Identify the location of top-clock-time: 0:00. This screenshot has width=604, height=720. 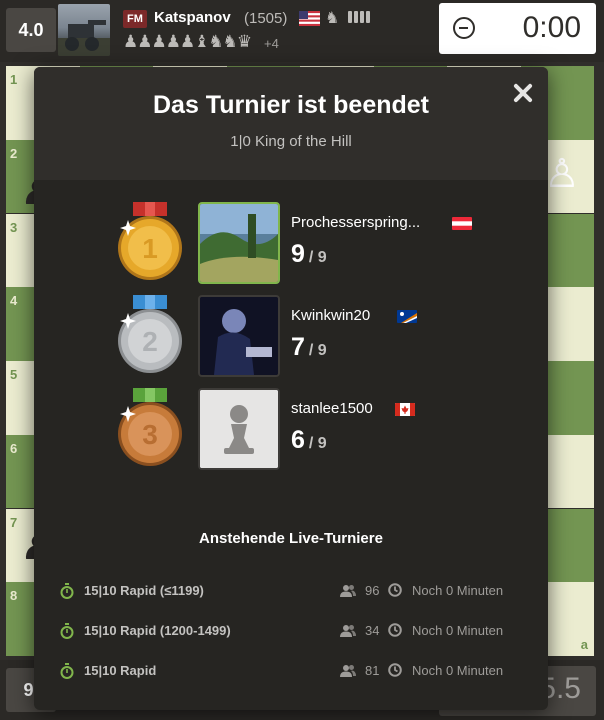
(551, 27).